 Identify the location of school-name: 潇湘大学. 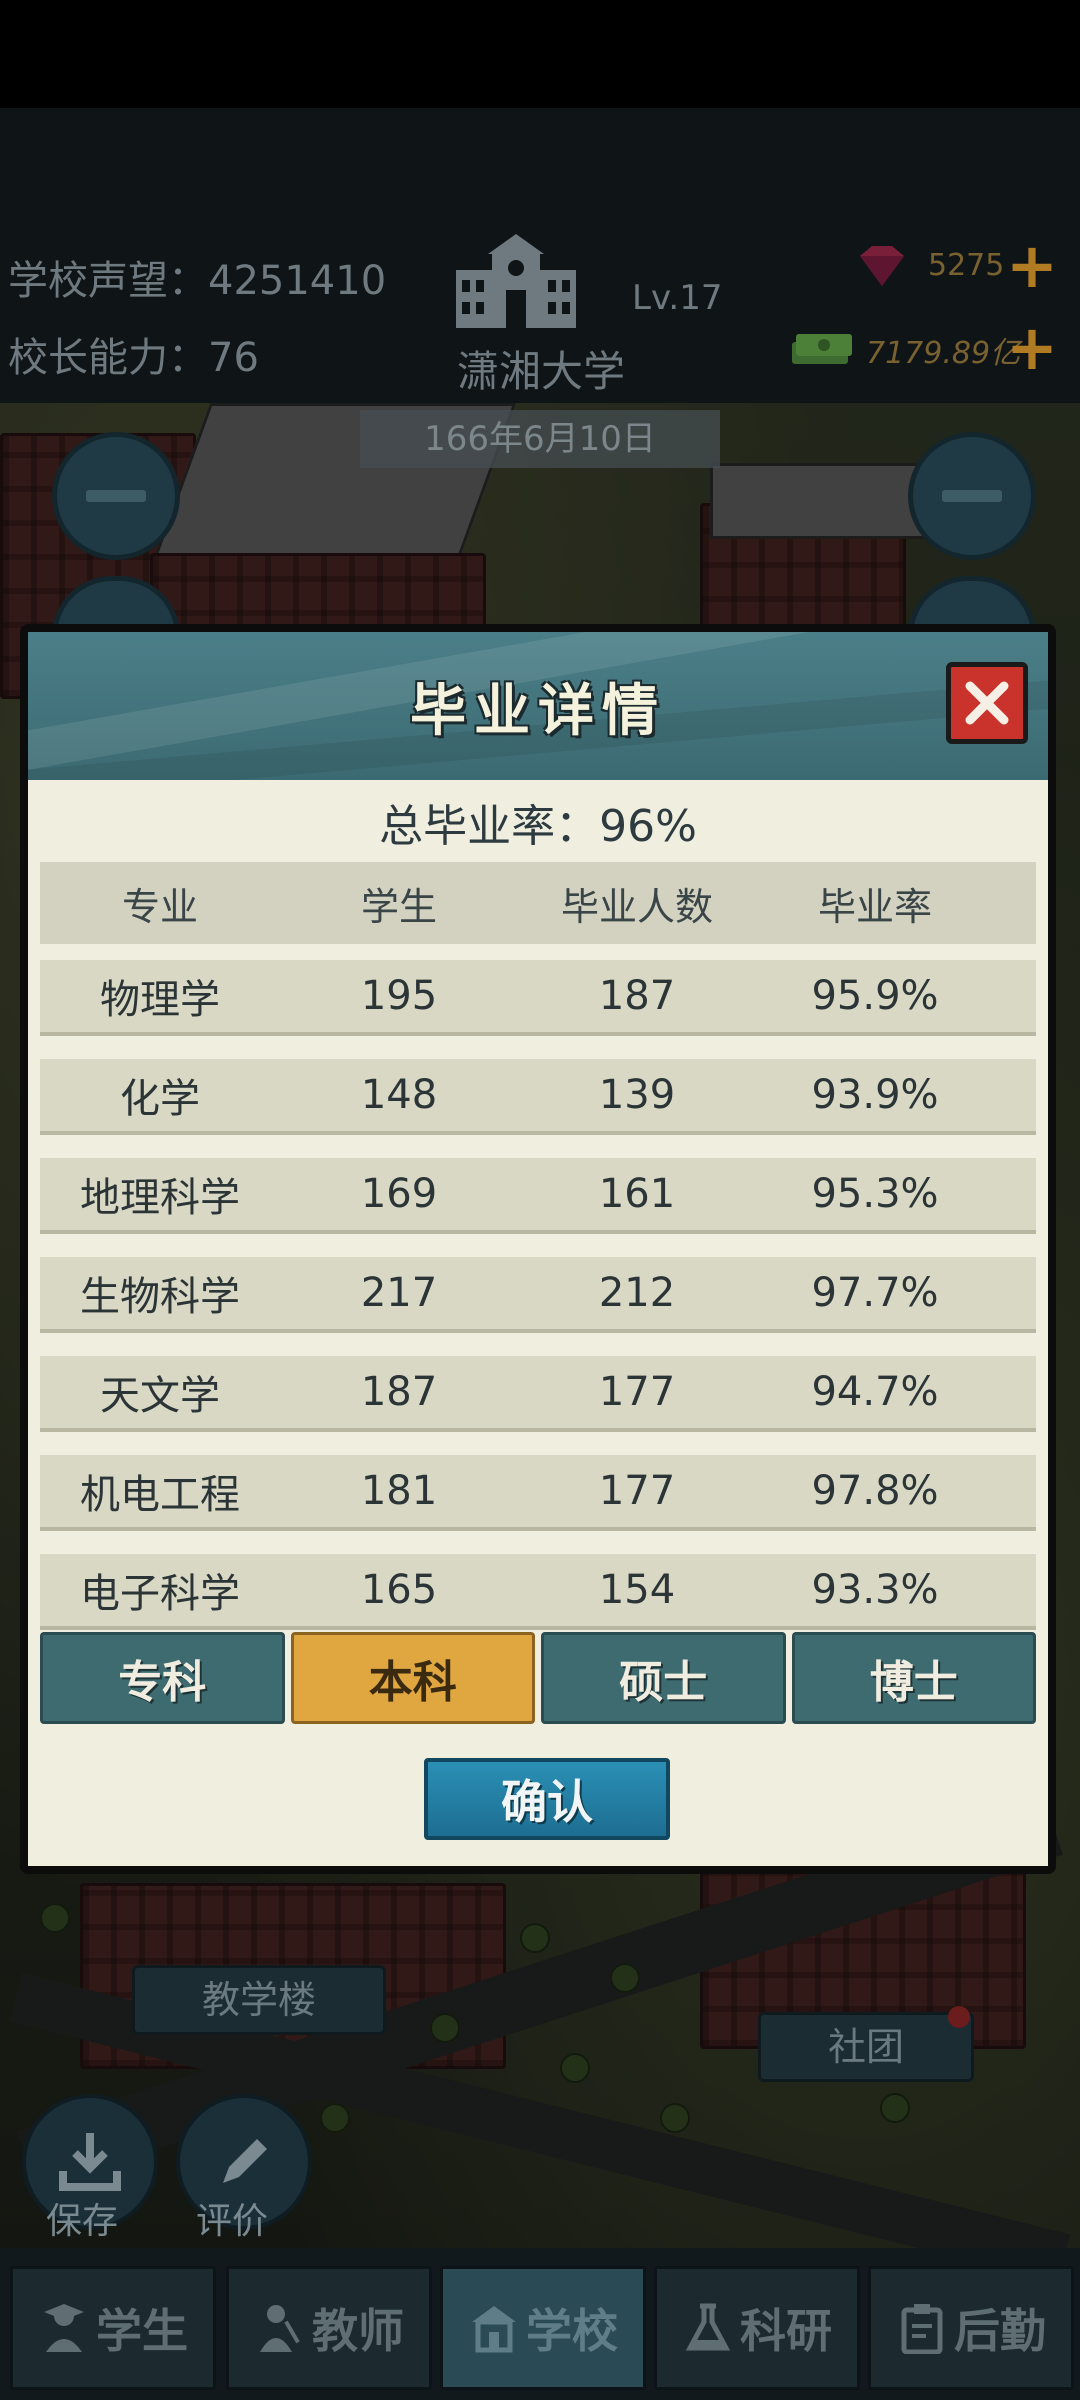
(540, 371).